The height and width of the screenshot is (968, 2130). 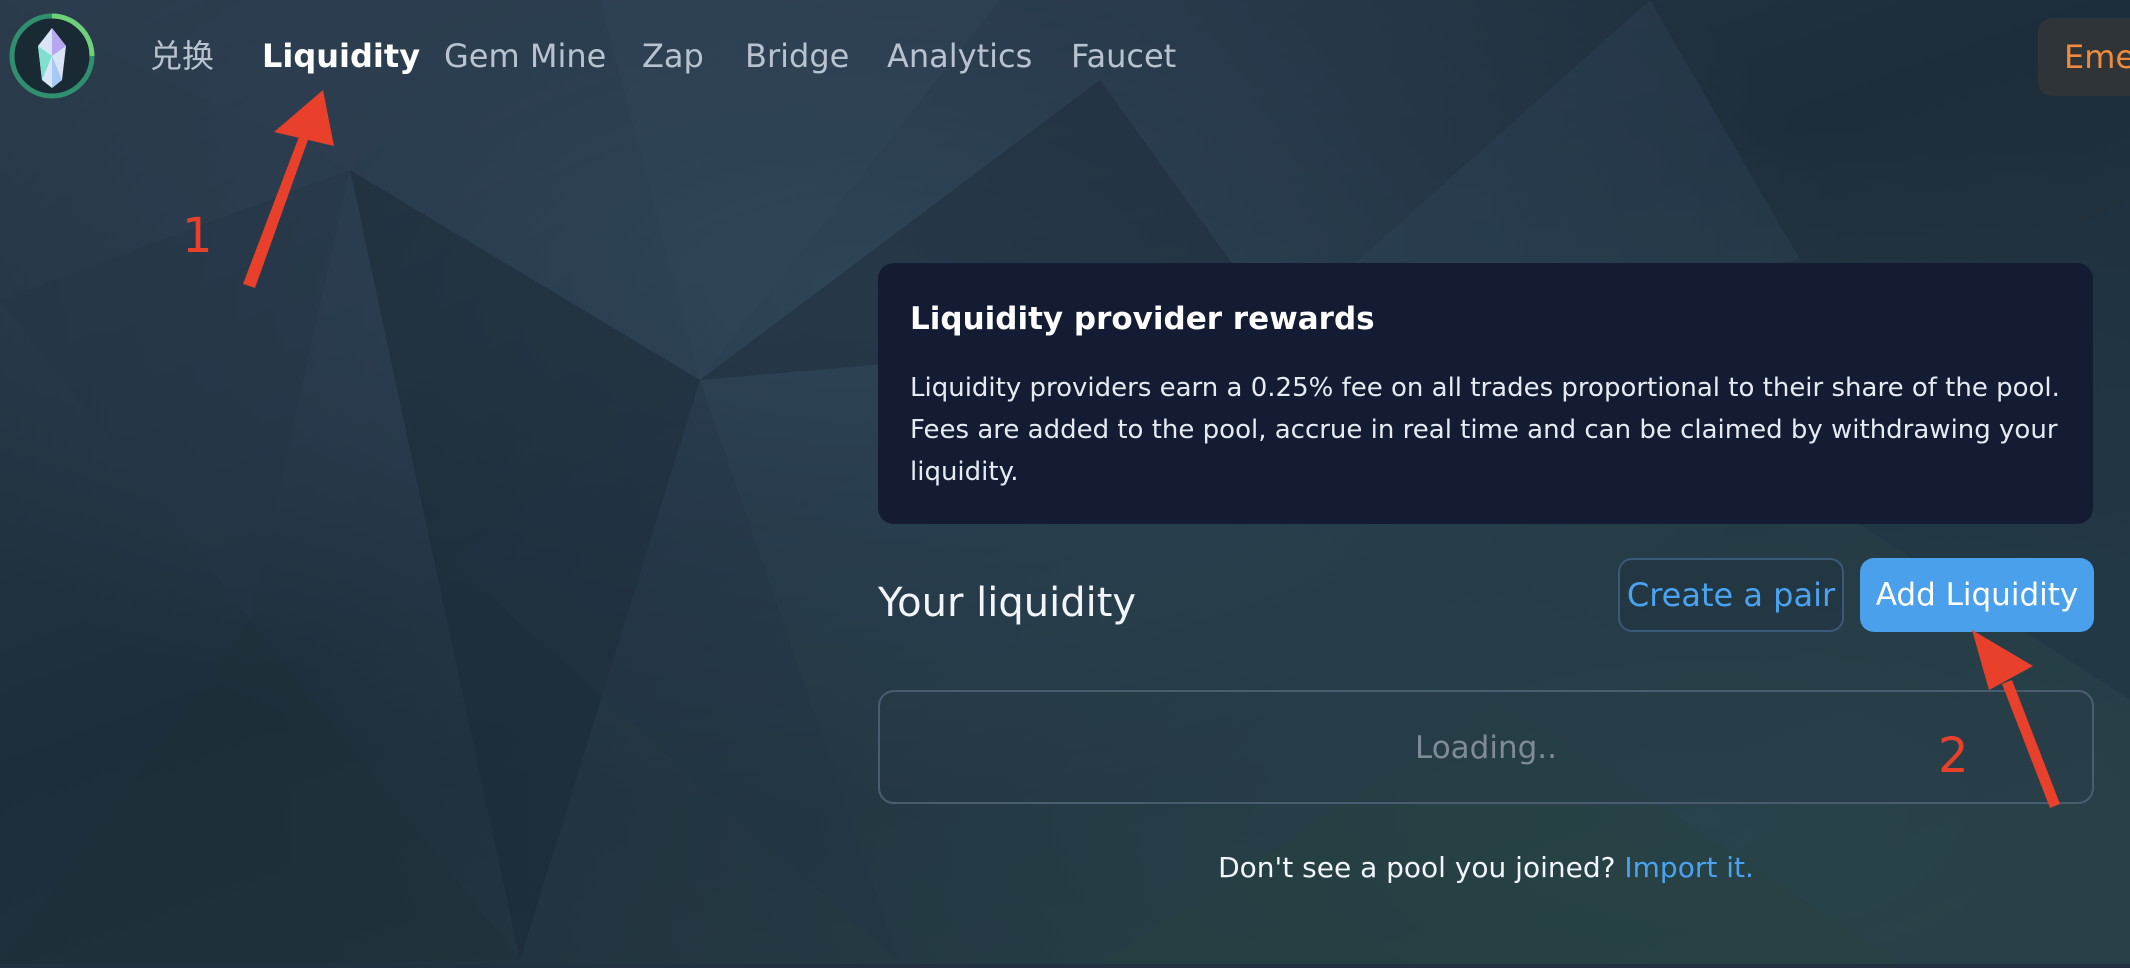 What do you see at coordinates (1142, 319) in the screenshot?
I see `info-card-title: Liquidity provider rewards` at bounding box center [1142, 319].